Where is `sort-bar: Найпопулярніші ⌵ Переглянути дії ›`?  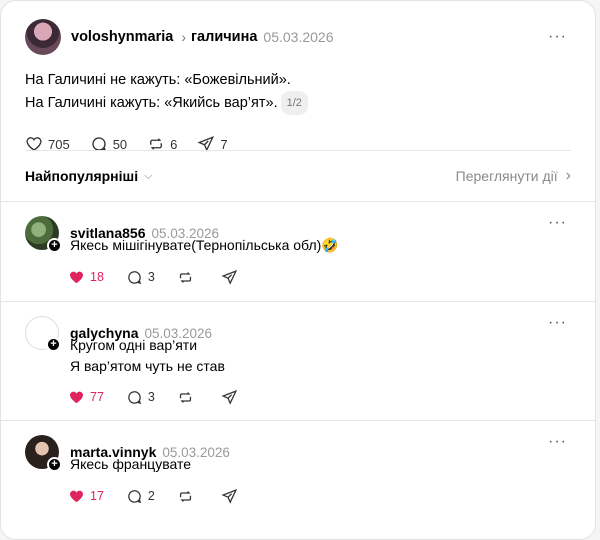 sort-bar: Найпопулярніші ⌵ Переглянути дії › is located at coordinates (298, 176).